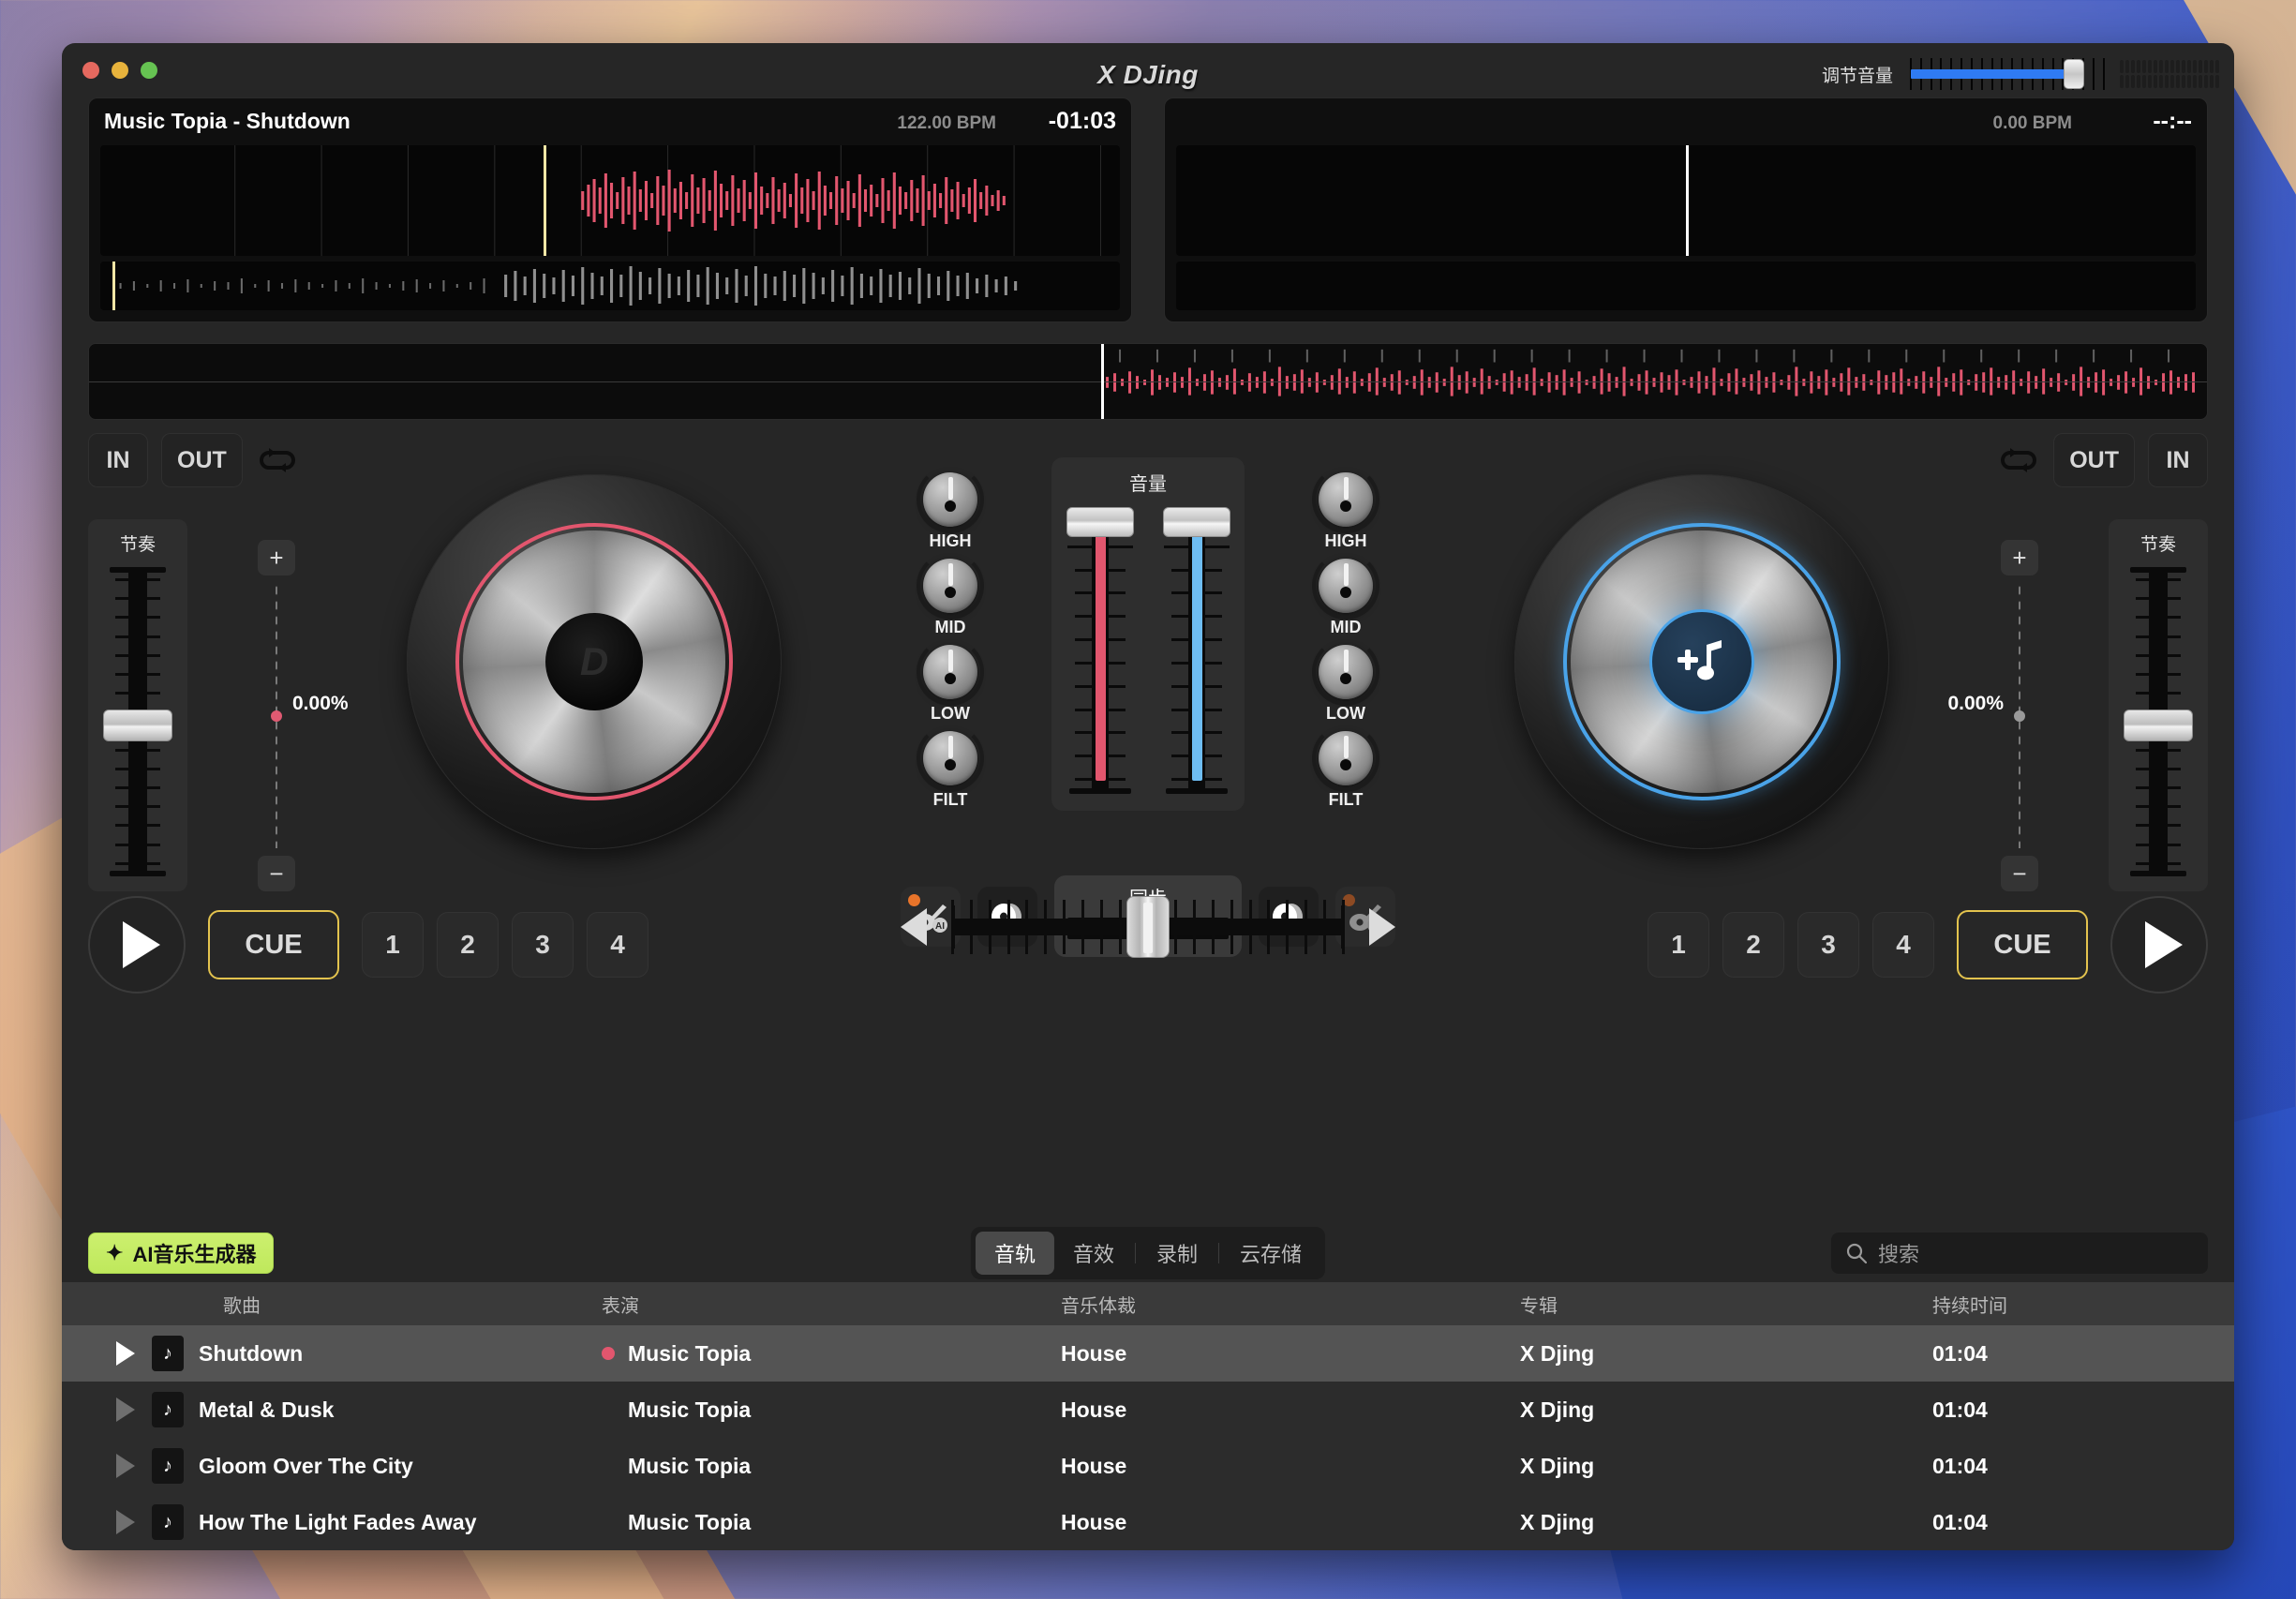  I want to click on deck-left-pitch-minus-button: −, so click(276, 873).